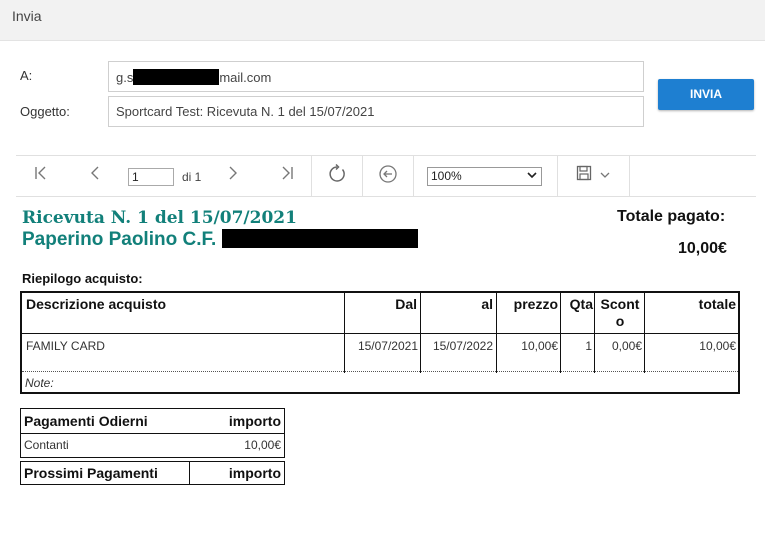 This screenshot has width=765, height=555. I want to click on next-payments-table: Prossimi Pagamenti importo, so click(152, 473).